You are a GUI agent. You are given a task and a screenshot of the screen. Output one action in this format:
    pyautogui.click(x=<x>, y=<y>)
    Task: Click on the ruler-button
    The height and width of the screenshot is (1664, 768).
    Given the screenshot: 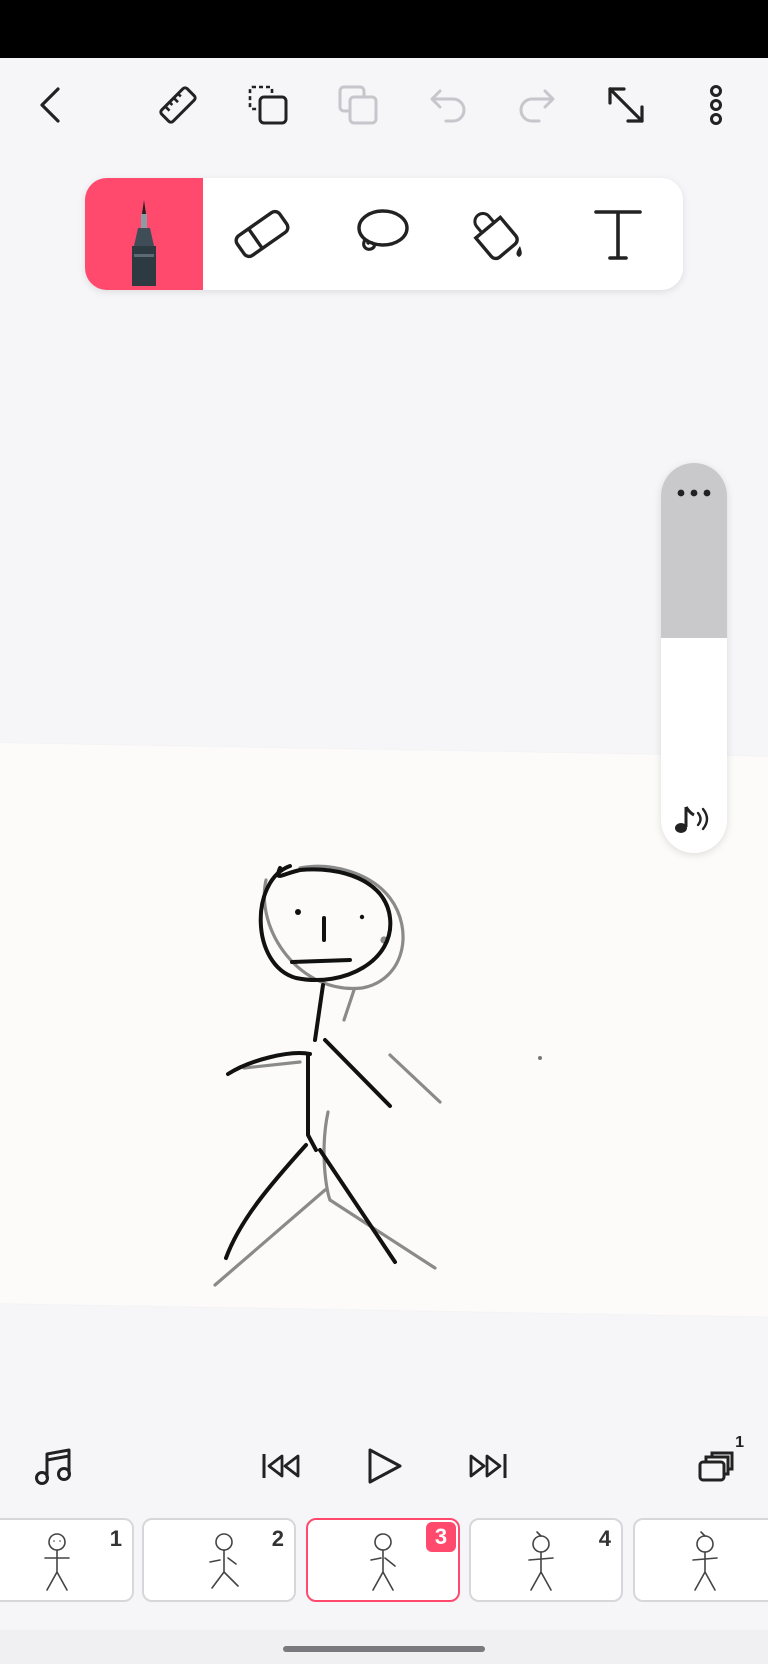 What is the action you would take?
    pyautogui.click(x=178, y=105)
    